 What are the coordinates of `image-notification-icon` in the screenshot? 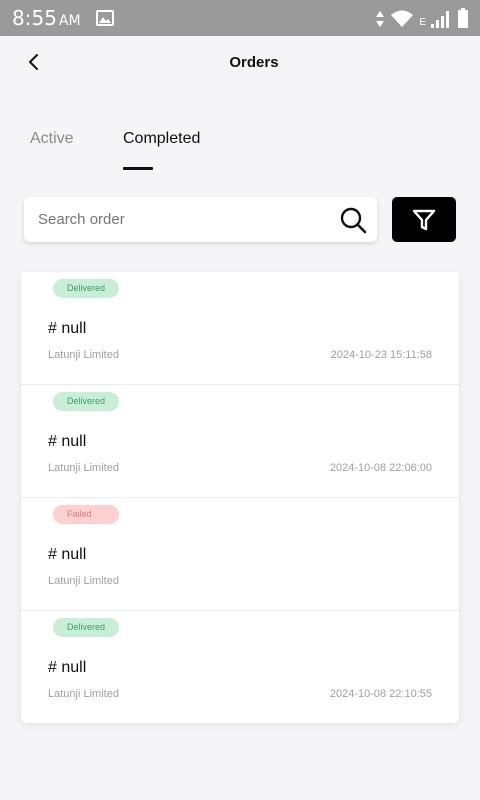 It's located at (105, 18).